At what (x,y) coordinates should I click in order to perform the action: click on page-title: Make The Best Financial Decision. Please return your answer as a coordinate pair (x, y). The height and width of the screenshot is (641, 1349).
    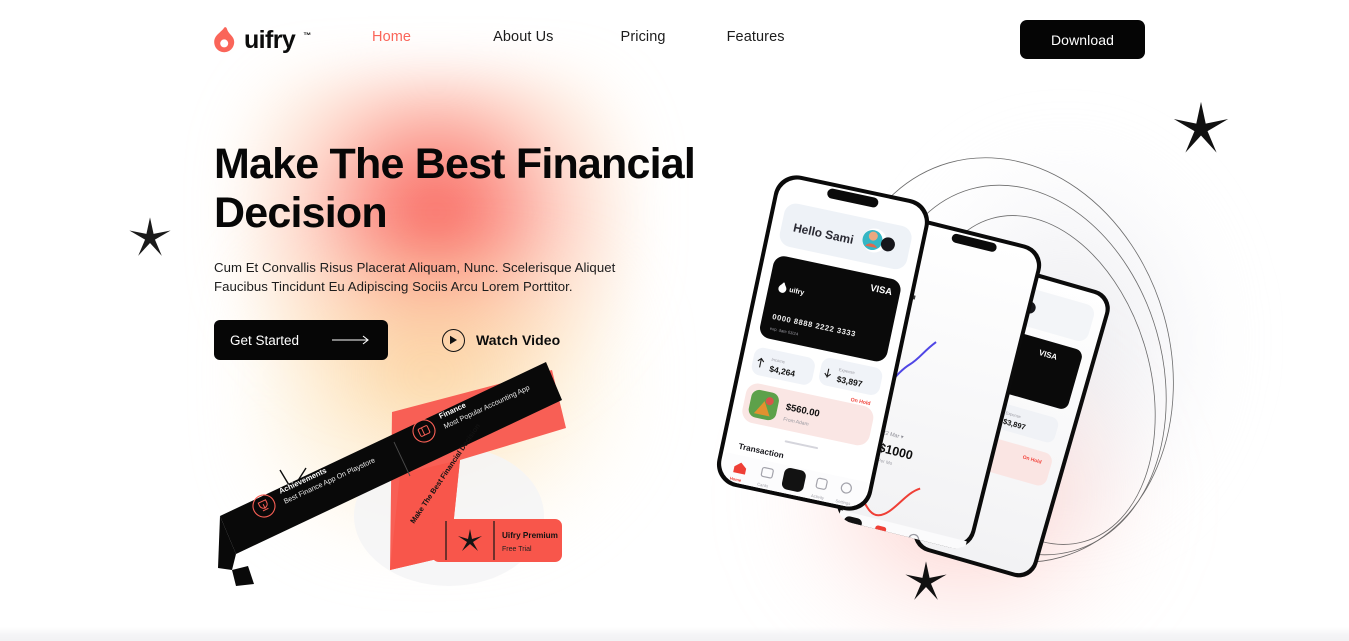
    Looking at the image, I should click on (474, 189).